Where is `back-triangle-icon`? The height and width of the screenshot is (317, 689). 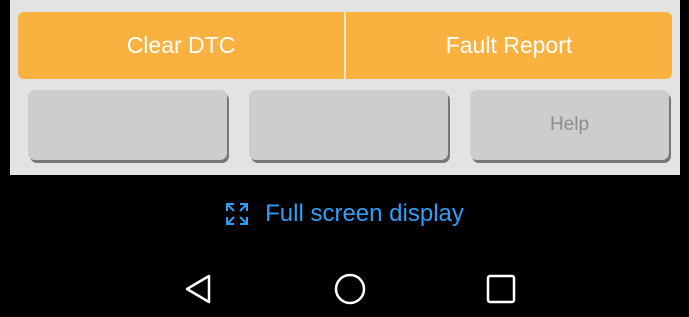
back-triangle-icon is located at coordinates (198, 289).